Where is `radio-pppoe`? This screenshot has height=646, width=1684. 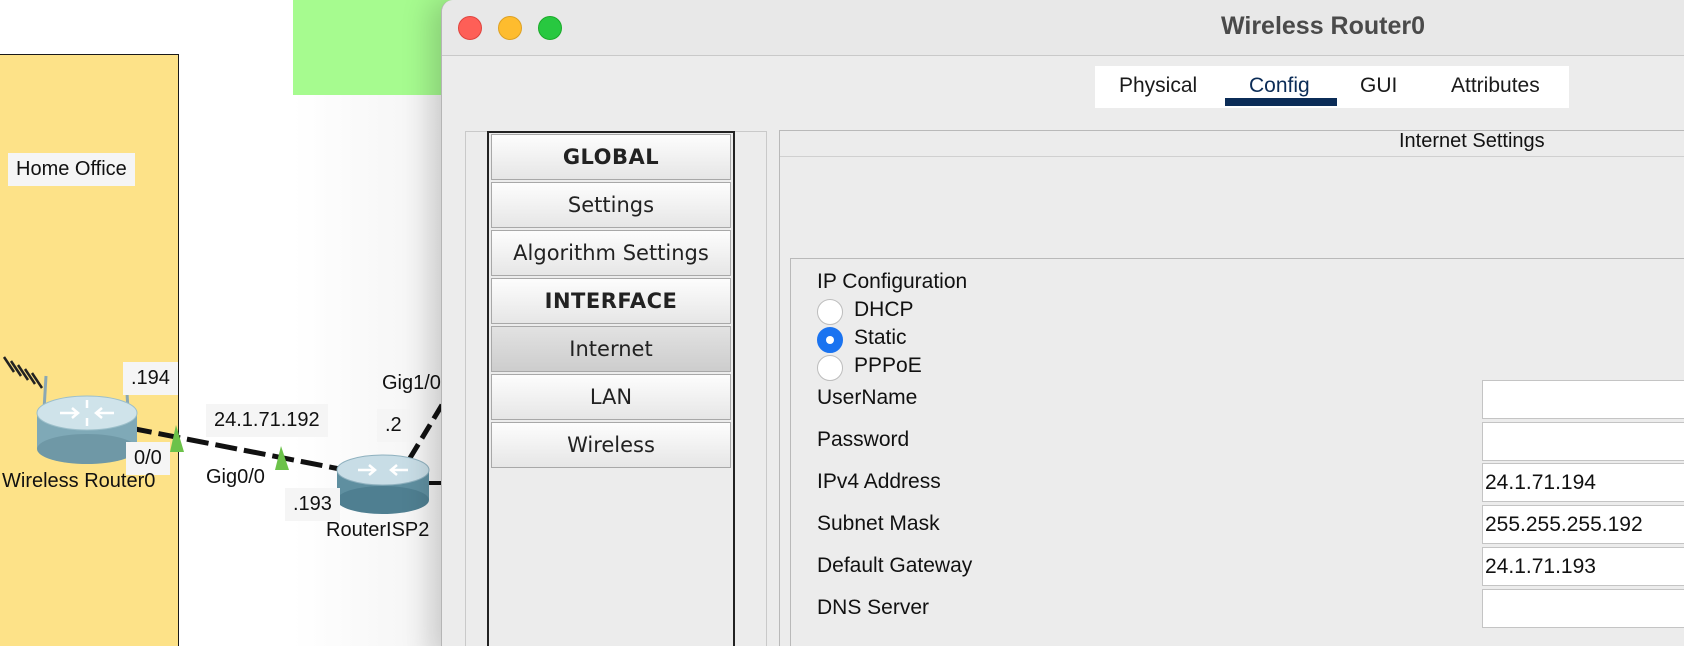
radio-pppoe is located at coordinates (830, 368).